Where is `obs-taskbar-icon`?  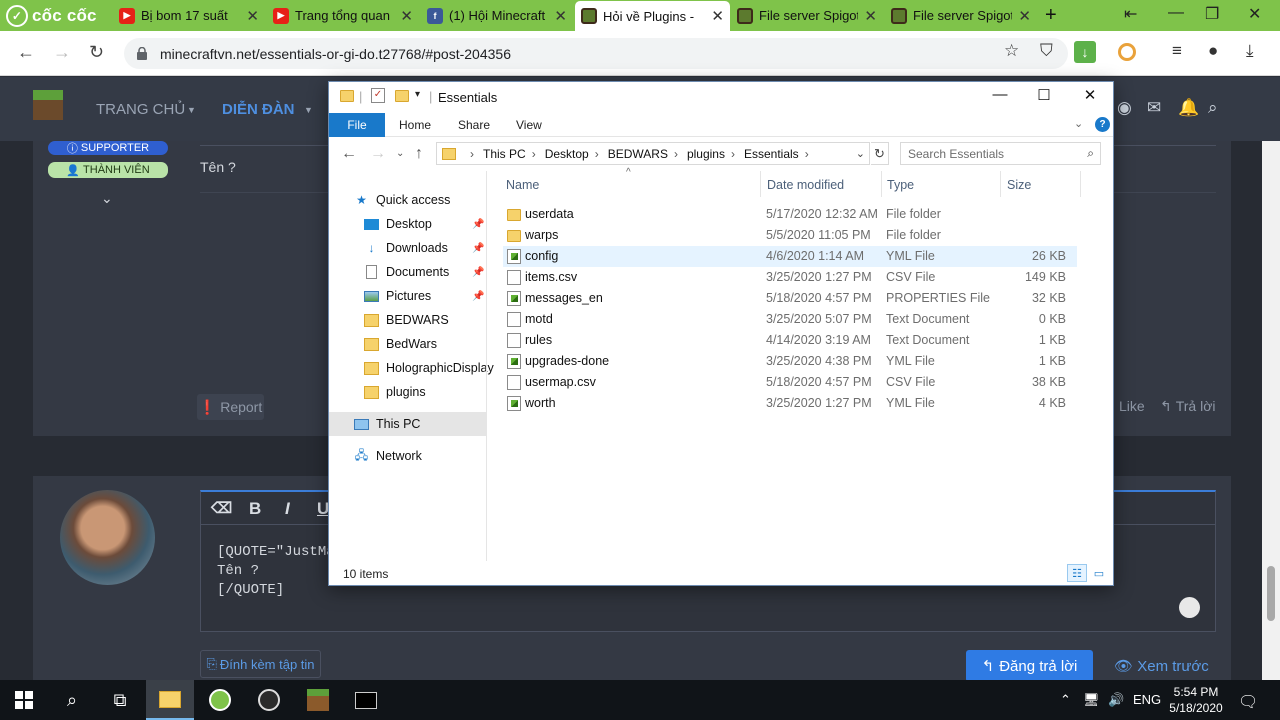
obs-taskbar-icon is located at coordinates (269, 700).